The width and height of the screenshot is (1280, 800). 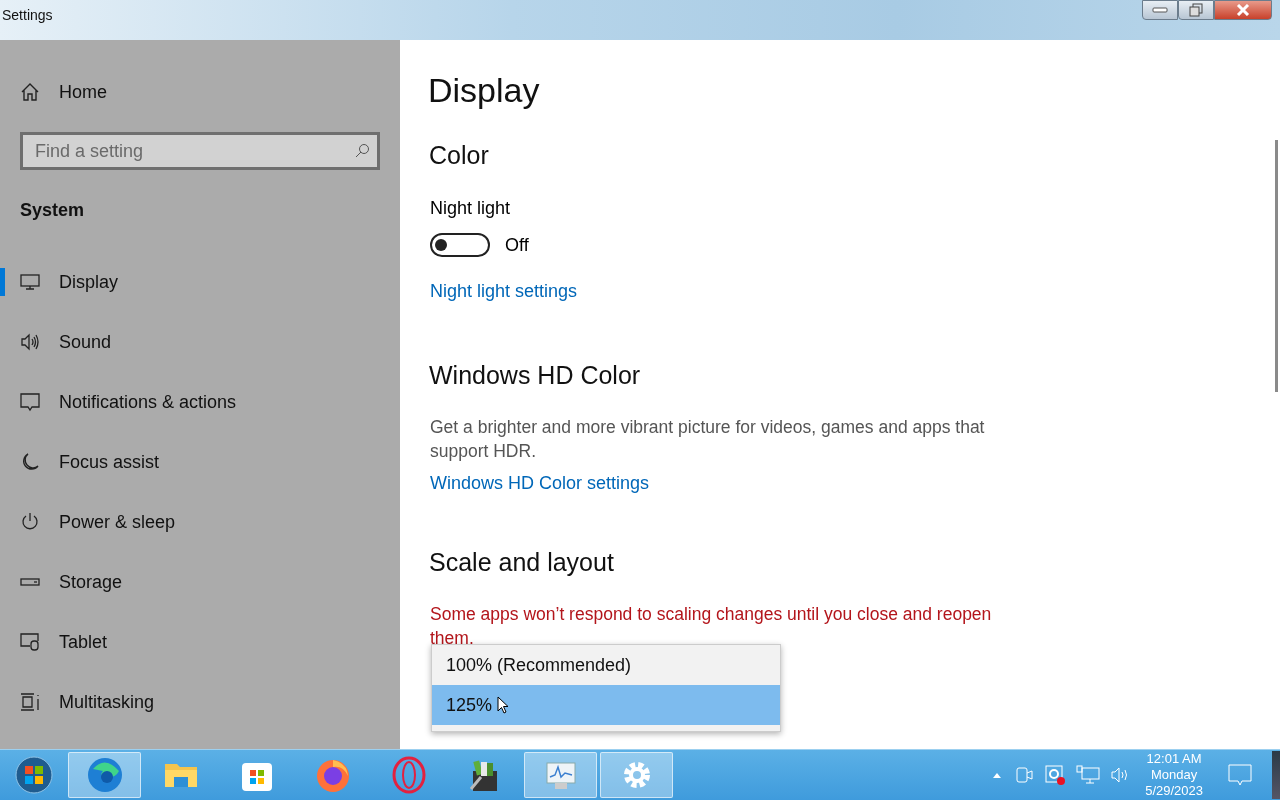 What do you see at coordinates (200, 642) in the screenshot?
I see `nav-item: Tablet` at bounding box center [200, 642].